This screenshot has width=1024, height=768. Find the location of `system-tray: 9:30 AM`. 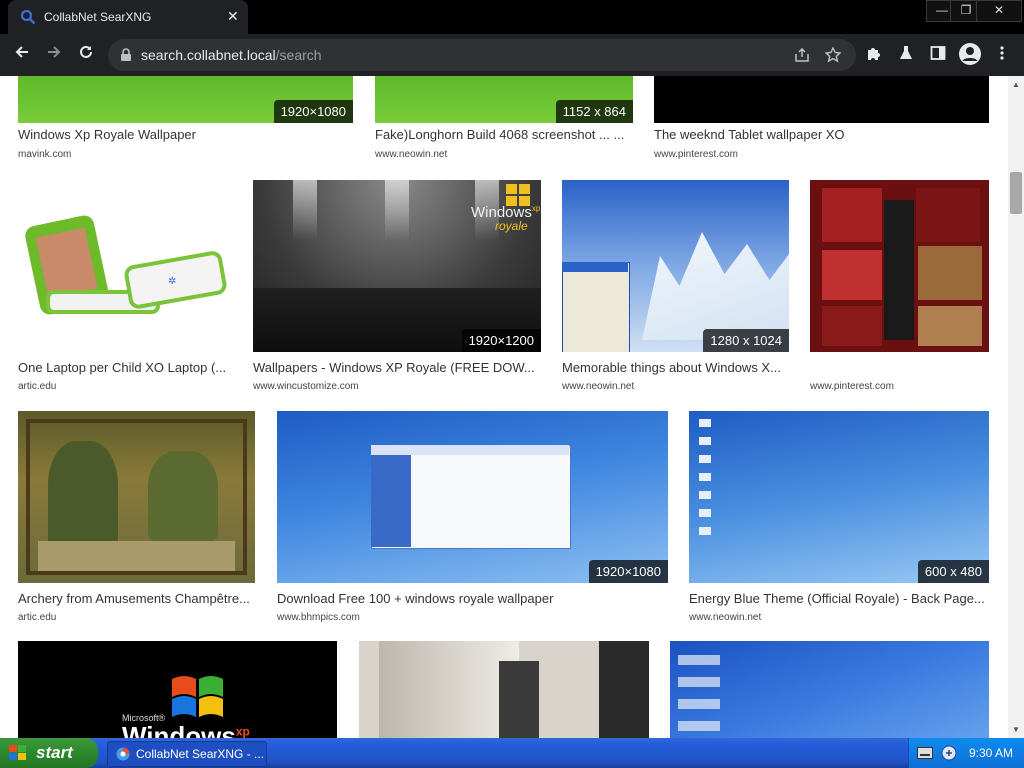

system-tray: 9:30 AM is located at coordinates (966, 753).